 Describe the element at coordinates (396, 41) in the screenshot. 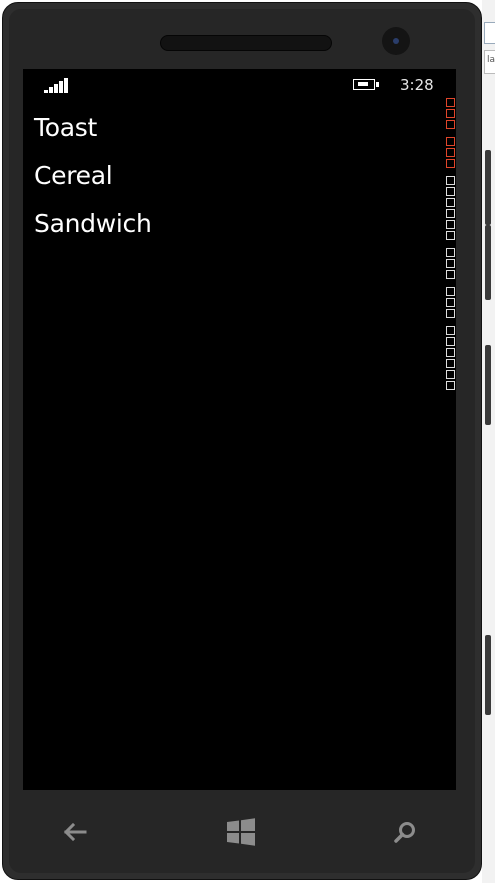

I see `front-camera` at that location.